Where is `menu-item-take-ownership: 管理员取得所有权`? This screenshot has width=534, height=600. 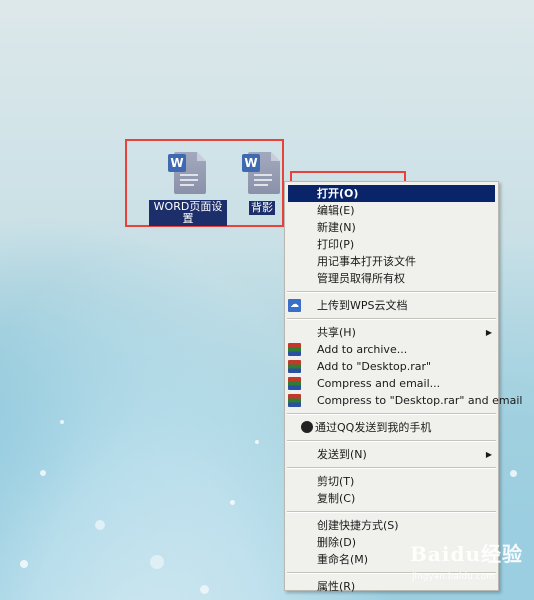
menu-item-take-ownership: 管理员取得所有权 is located at coordinates (391, 278).